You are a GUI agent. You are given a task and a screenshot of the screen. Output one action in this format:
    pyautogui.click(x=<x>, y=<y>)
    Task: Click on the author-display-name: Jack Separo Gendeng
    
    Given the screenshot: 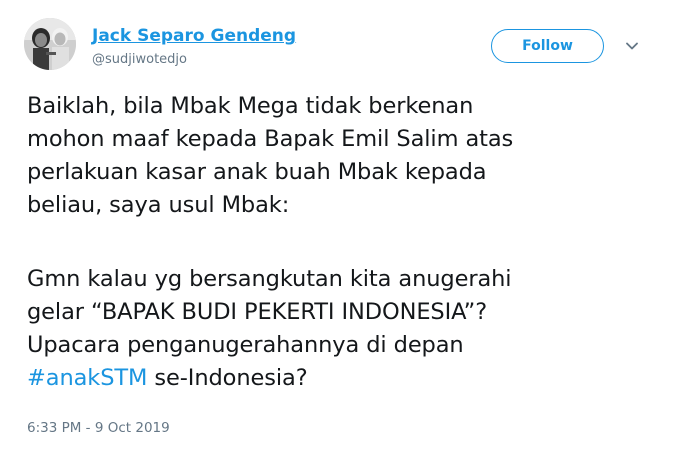 What is the action you would take?
    pyautogui.click(x=194, y=36)
    